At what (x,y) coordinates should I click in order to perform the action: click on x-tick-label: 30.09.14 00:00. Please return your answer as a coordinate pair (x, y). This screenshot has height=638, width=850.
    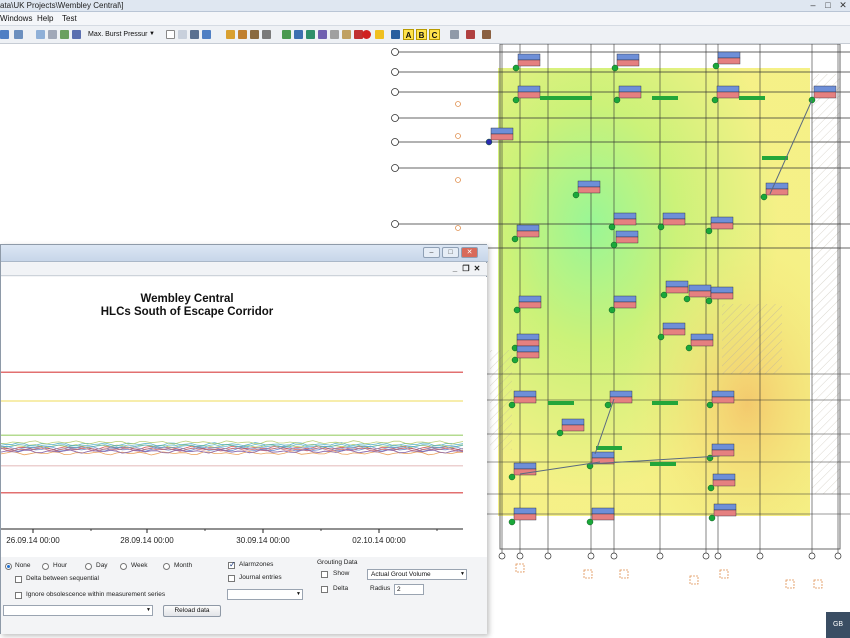
    Looking at the image, I should click on (263, 540).